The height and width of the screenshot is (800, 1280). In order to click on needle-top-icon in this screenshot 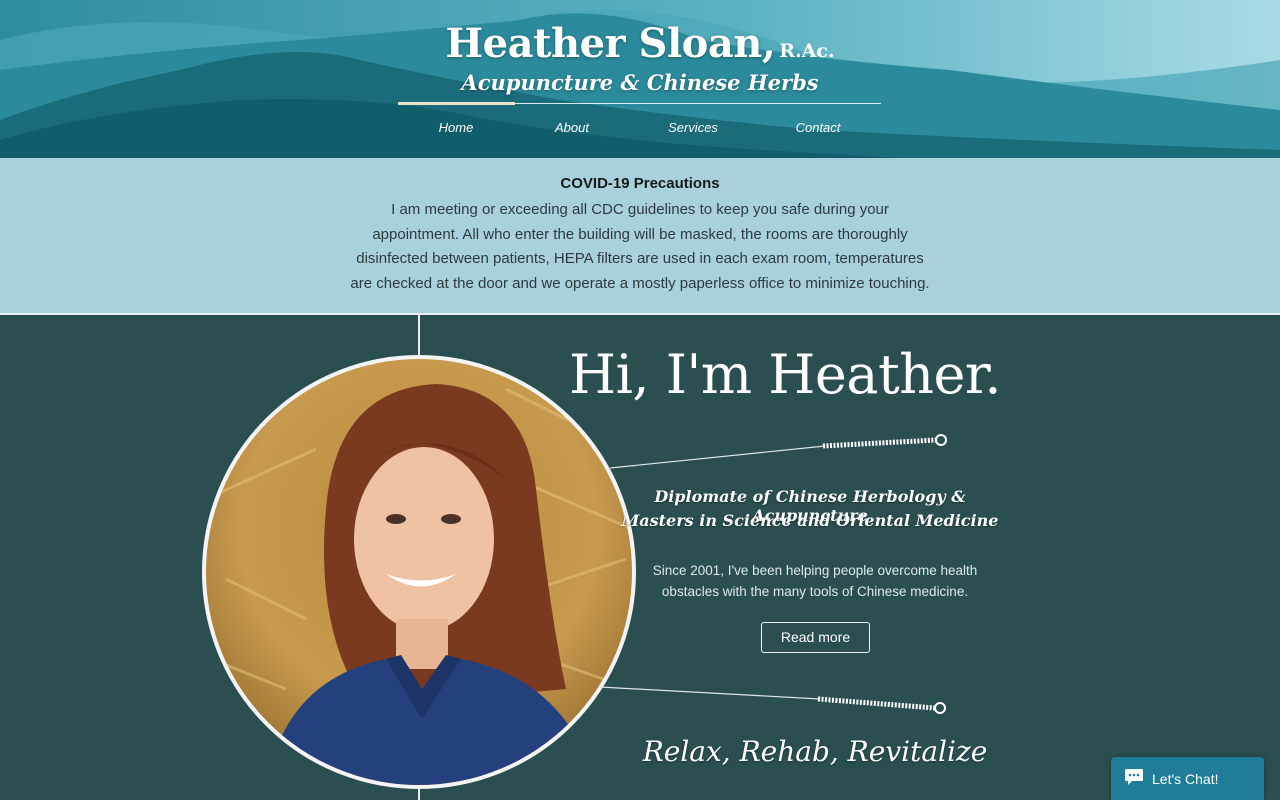, I will do `click(778, 451)`.